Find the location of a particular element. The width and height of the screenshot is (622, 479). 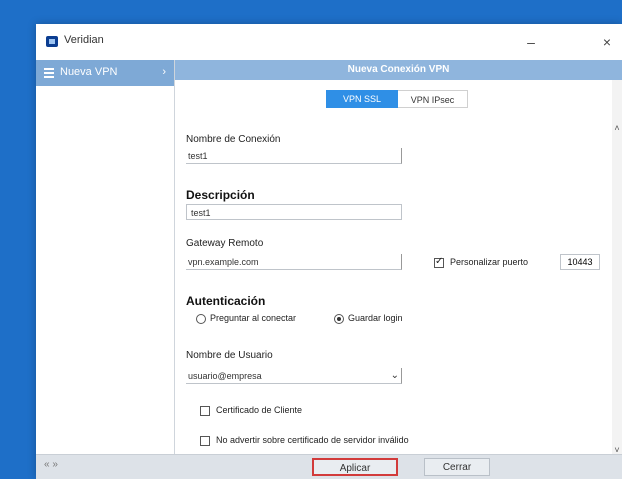

connection-name-input: test1 is located at coordinates (294, 156).